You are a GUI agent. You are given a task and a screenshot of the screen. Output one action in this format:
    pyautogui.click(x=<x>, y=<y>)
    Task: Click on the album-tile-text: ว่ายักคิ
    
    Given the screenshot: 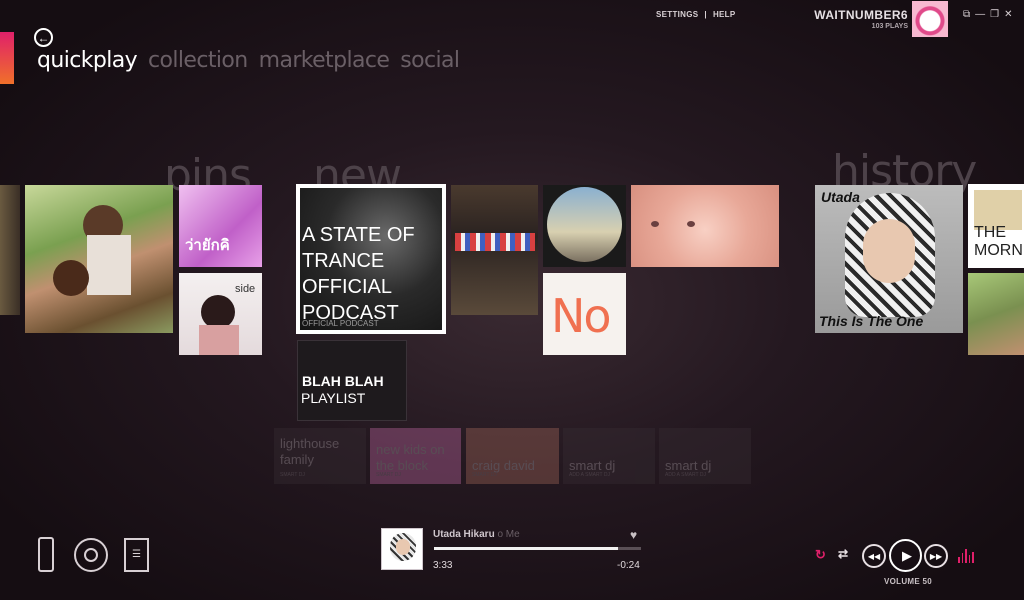 What is the action you would take?
    pyautogui.click(x=207, y=245)
    